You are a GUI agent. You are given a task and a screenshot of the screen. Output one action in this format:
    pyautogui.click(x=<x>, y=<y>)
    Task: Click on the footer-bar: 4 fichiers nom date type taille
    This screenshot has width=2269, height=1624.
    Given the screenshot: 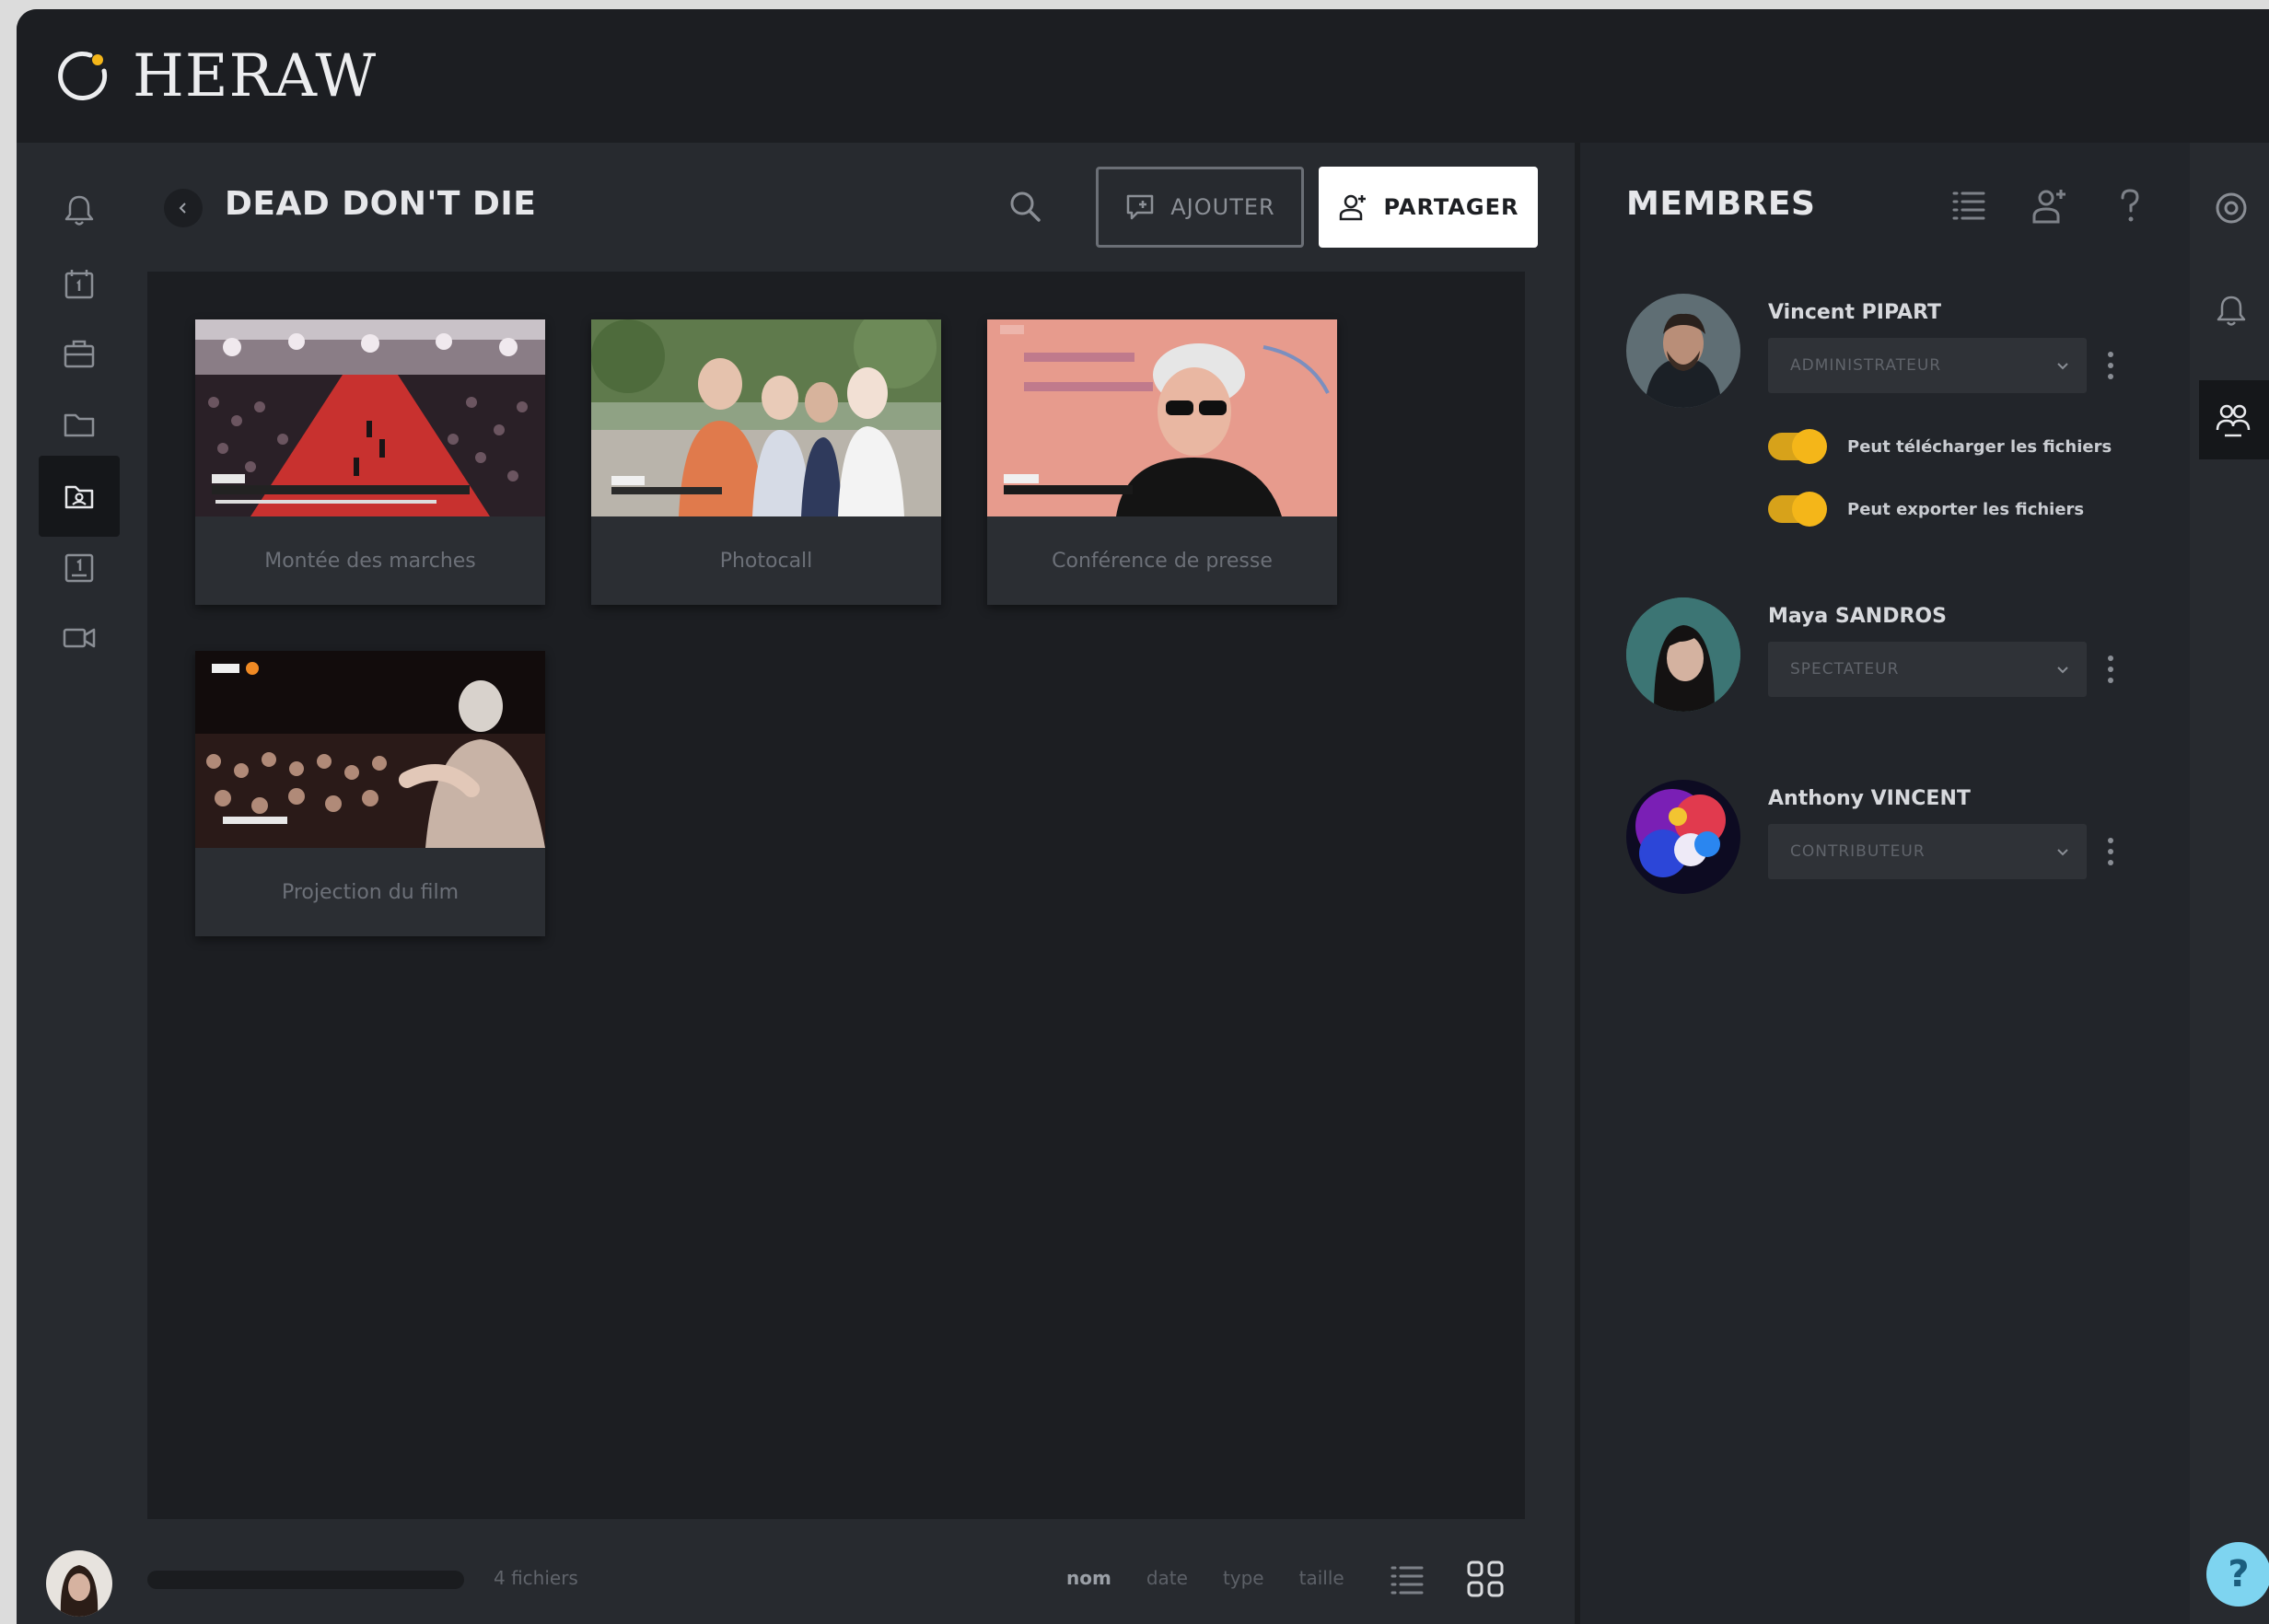 What is the action you would take?
    pyautogui.click(x=795, y=1571)
    